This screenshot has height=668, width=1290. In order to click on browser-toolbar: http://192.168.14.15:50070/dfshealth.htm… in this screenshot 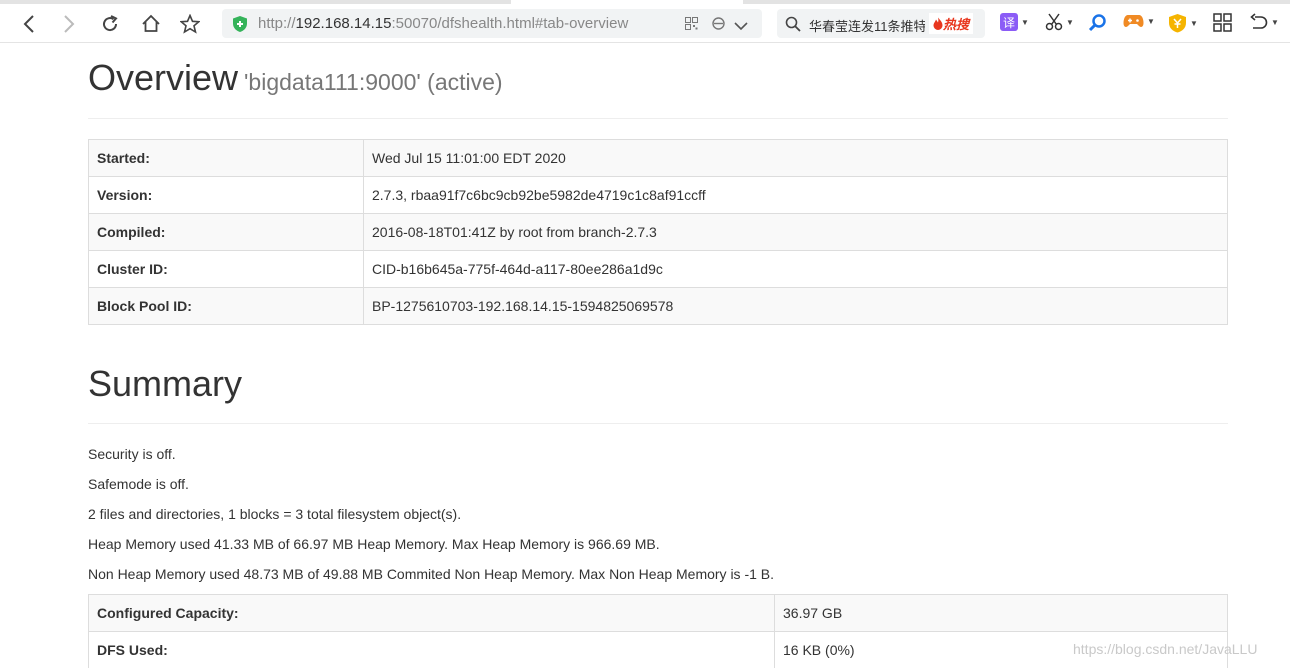, I will do `click(645, 23)`.